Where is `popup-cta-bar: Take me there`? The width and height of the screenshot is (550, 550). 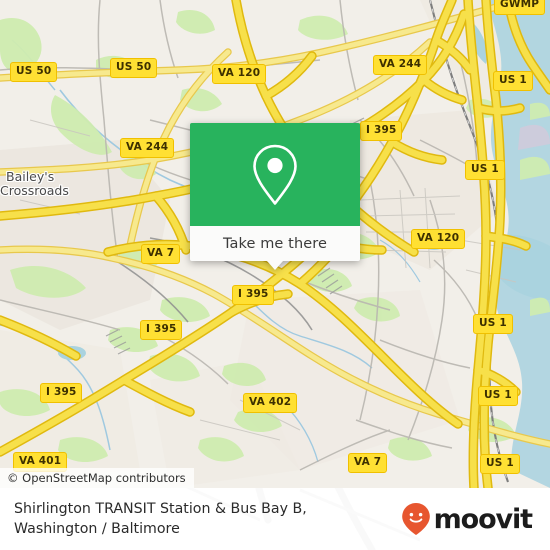 popup-cta-bar: Take me there is located at coordinates (275, 248).